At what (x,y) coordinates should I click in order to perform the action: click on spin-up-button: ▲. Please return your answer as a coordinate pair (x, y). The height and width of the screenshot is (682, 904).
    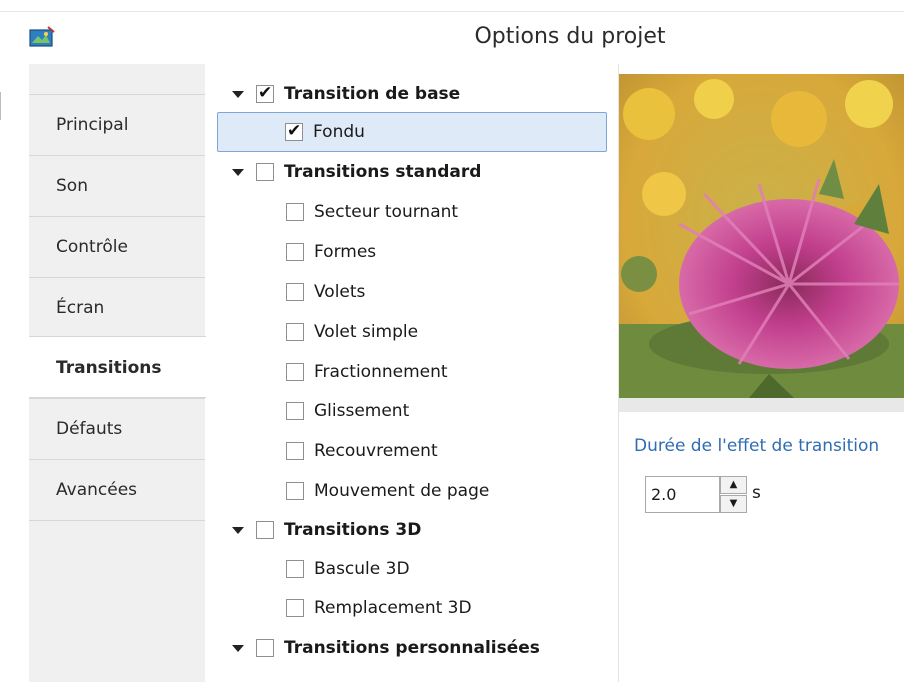
    Looking at the image, I should click on (733, 485).